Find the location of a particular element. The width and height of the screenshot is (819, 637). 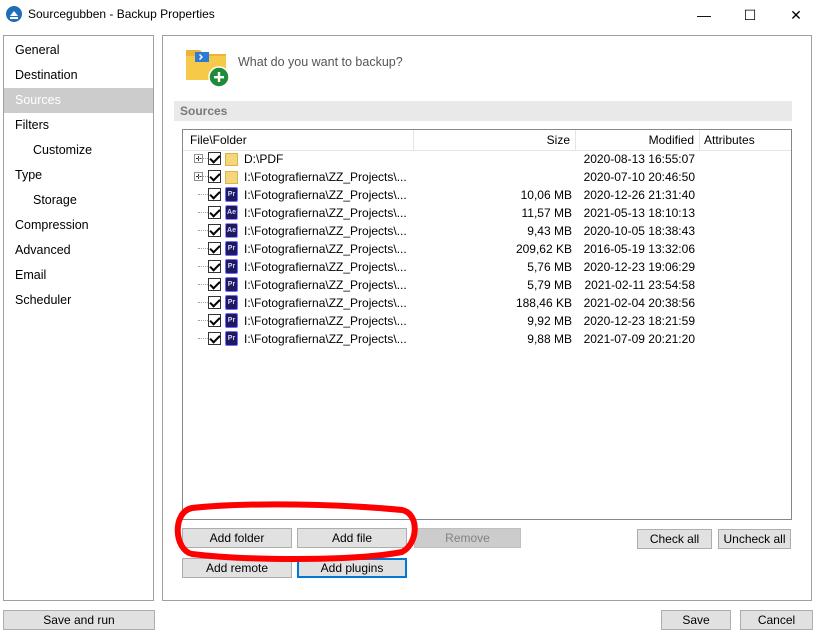

list-item: D:\PDF 2020-08-13 16:55:07 is located at coordinates (487, 159).